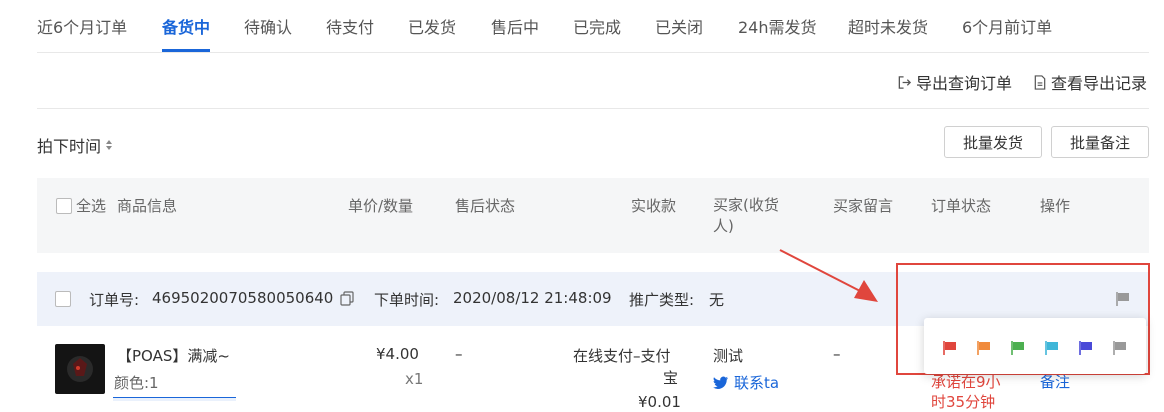 The height and width of the screenshot is (412, 1164). What do you see at coordinates (679, 26) in the screenshot?
I see `tab-closed: 已关闭` at bounding box center [679, 26].